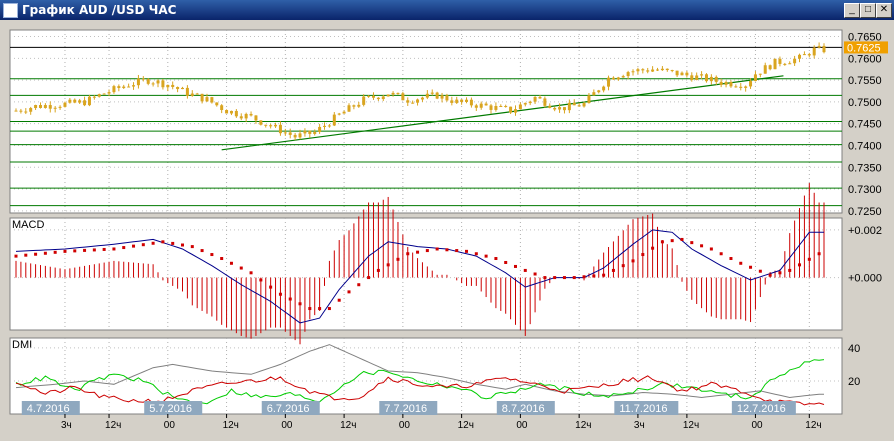  What do you see at coordinates (28, 225) in the screenshot?
I see `macd-title: MACD` at bounding box center [28, 225].